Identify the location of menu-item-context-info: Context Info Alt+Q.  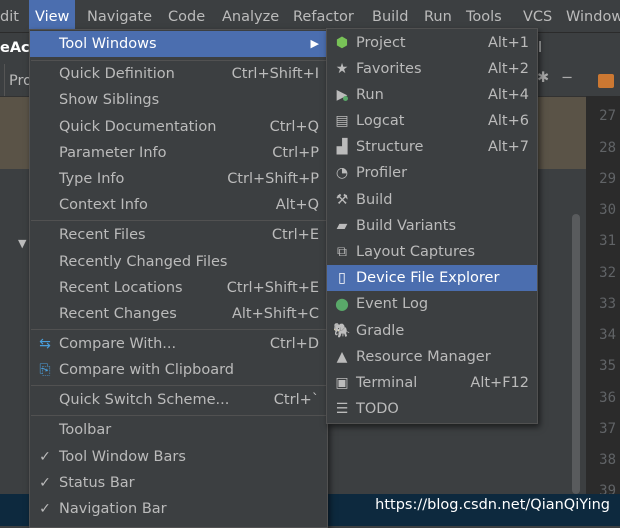
(178, 205).